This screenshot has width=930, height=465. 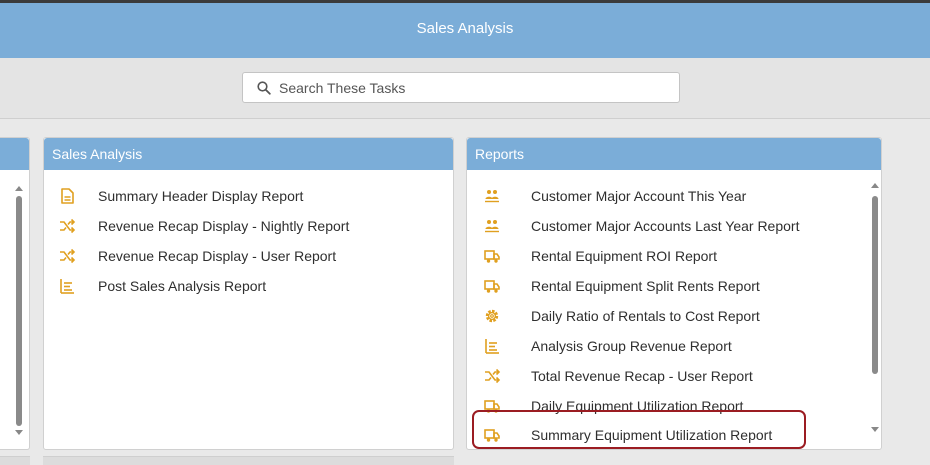 What do you see at coordinates (674, 154) in the screenshot?
I see `reports-panel-title: Reports` at bounding box center [674, 154].